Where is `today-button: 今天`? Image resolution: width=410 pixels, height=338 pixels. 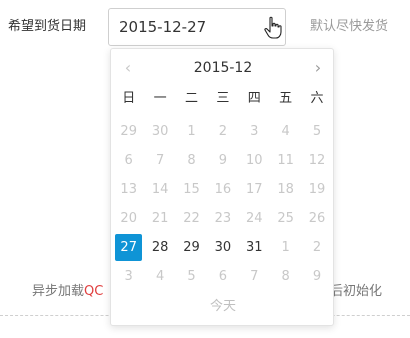 today-button: 今天 is located at coordinates (223, 307).